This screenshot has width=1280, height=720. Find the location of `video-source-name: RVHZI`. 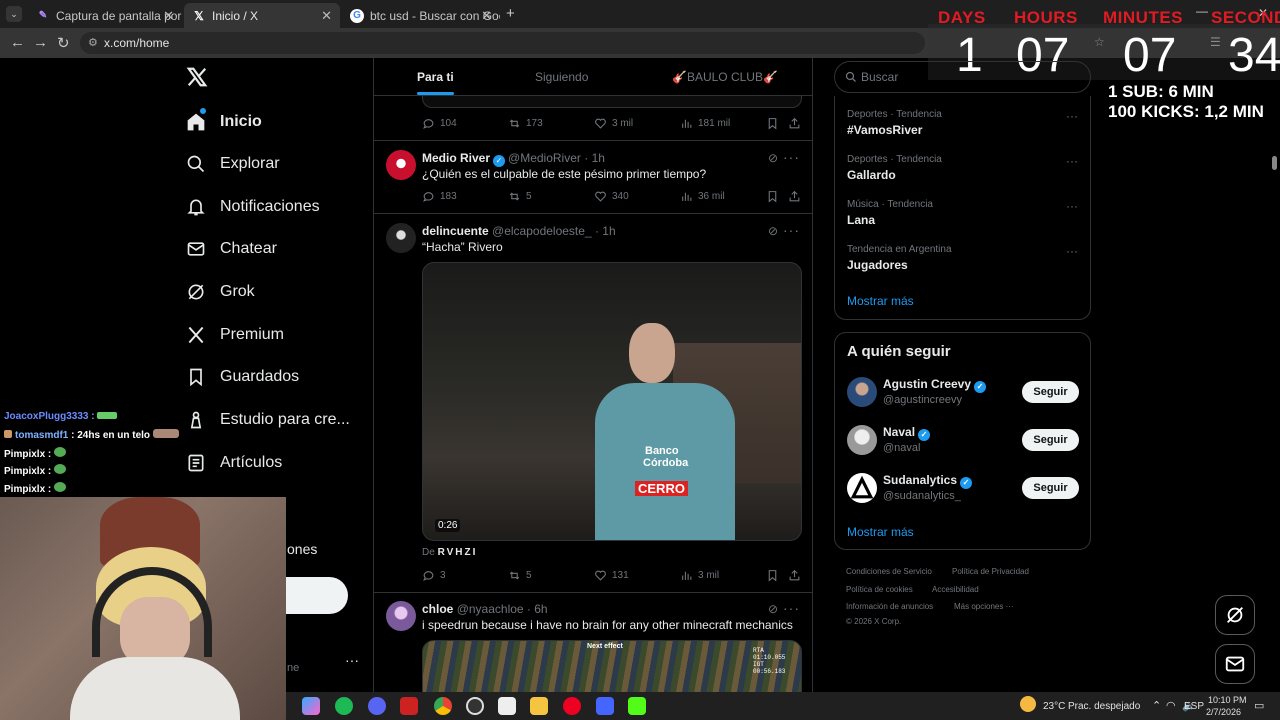

video-source-name: RVHZI is located at coordinates (458, 552).